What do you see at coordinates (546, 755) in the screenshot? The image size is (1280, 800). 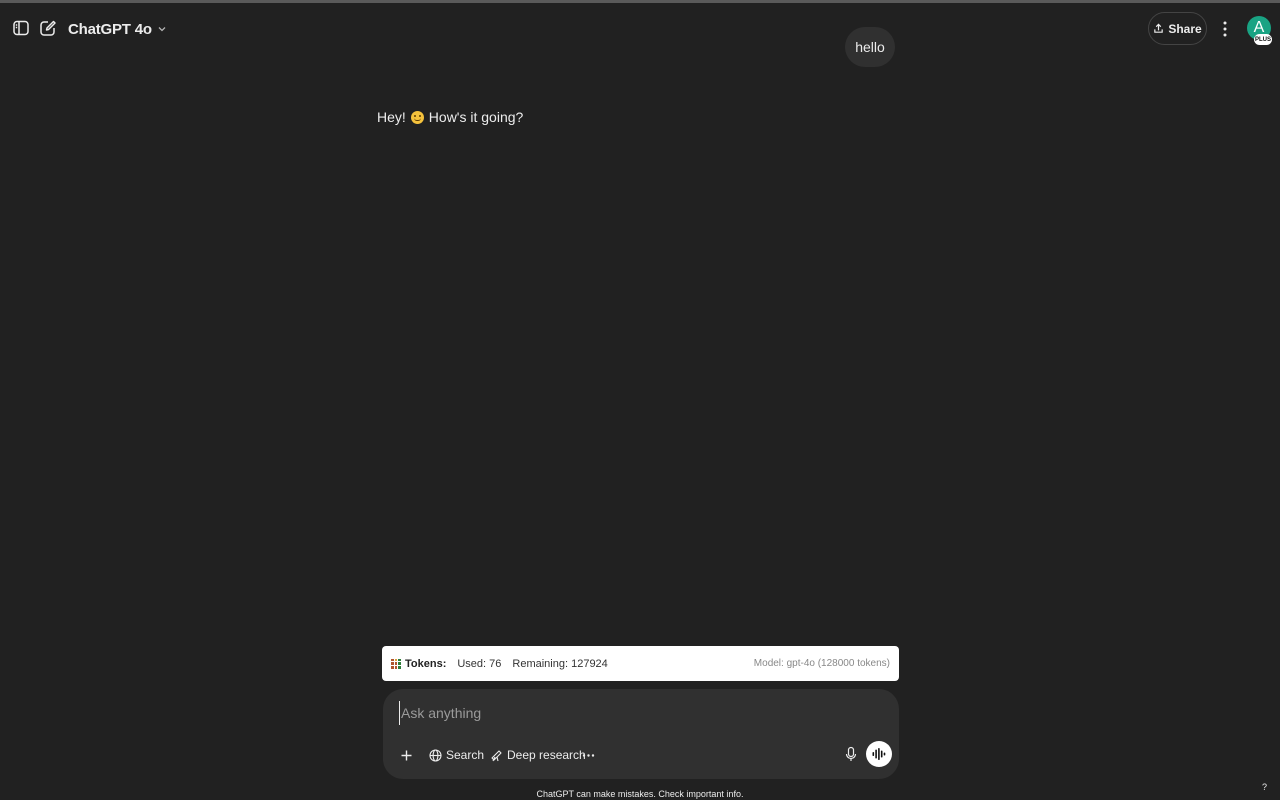 I see `deep-research-label: Deep research` at bounding box center [546, 755].